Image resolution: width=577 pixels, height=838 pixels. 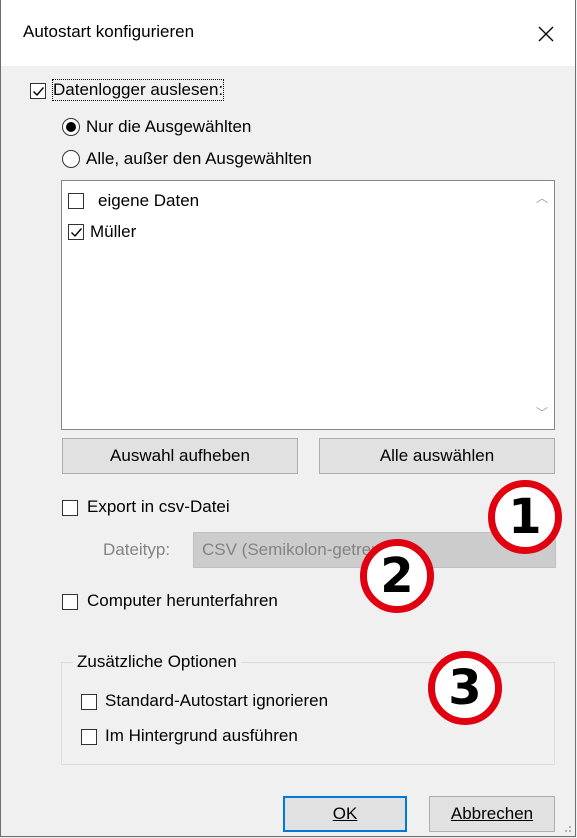 I want to click on list-item: eigene Daten, so click(x=148, y=201).